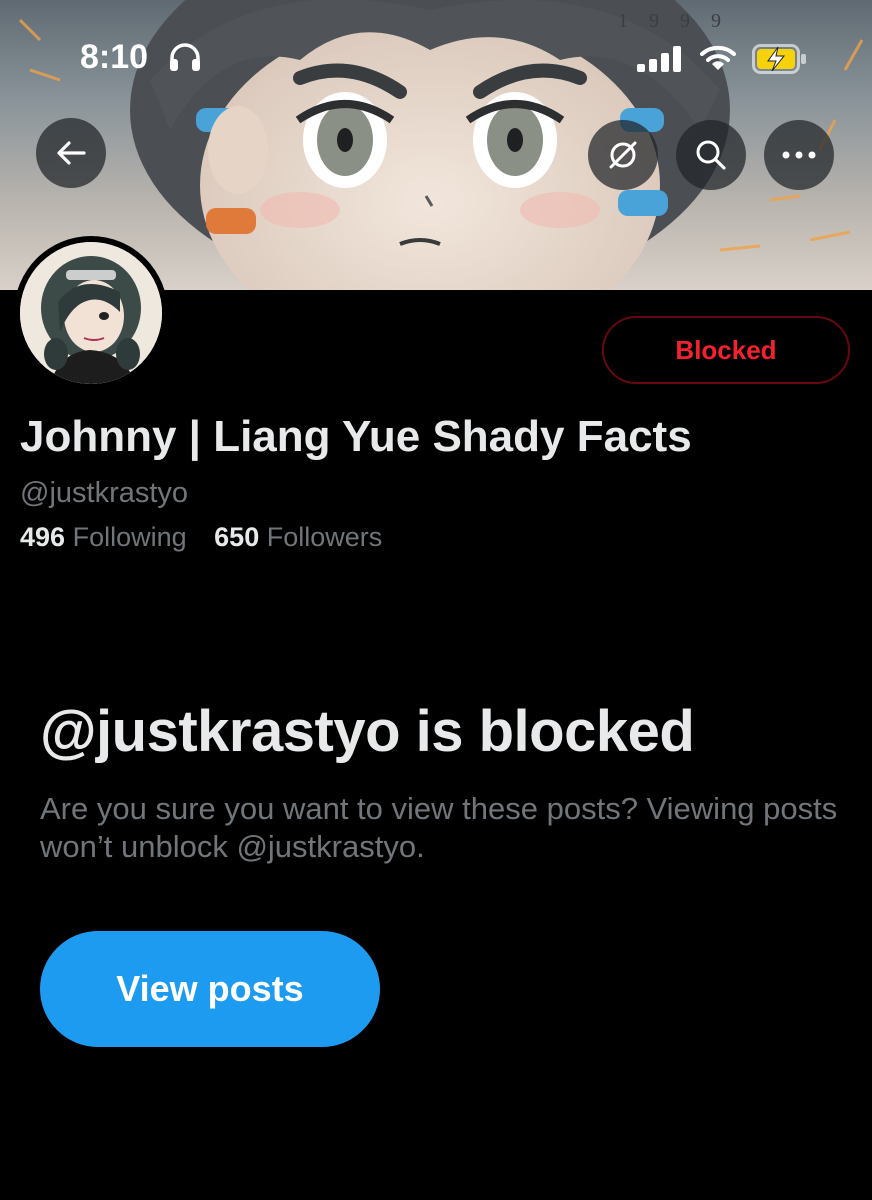  What do you see at coordinates (104, 493) in the screenshot?
I see `profile-handle: @justkrastyo` at bounding box center [104, 493].